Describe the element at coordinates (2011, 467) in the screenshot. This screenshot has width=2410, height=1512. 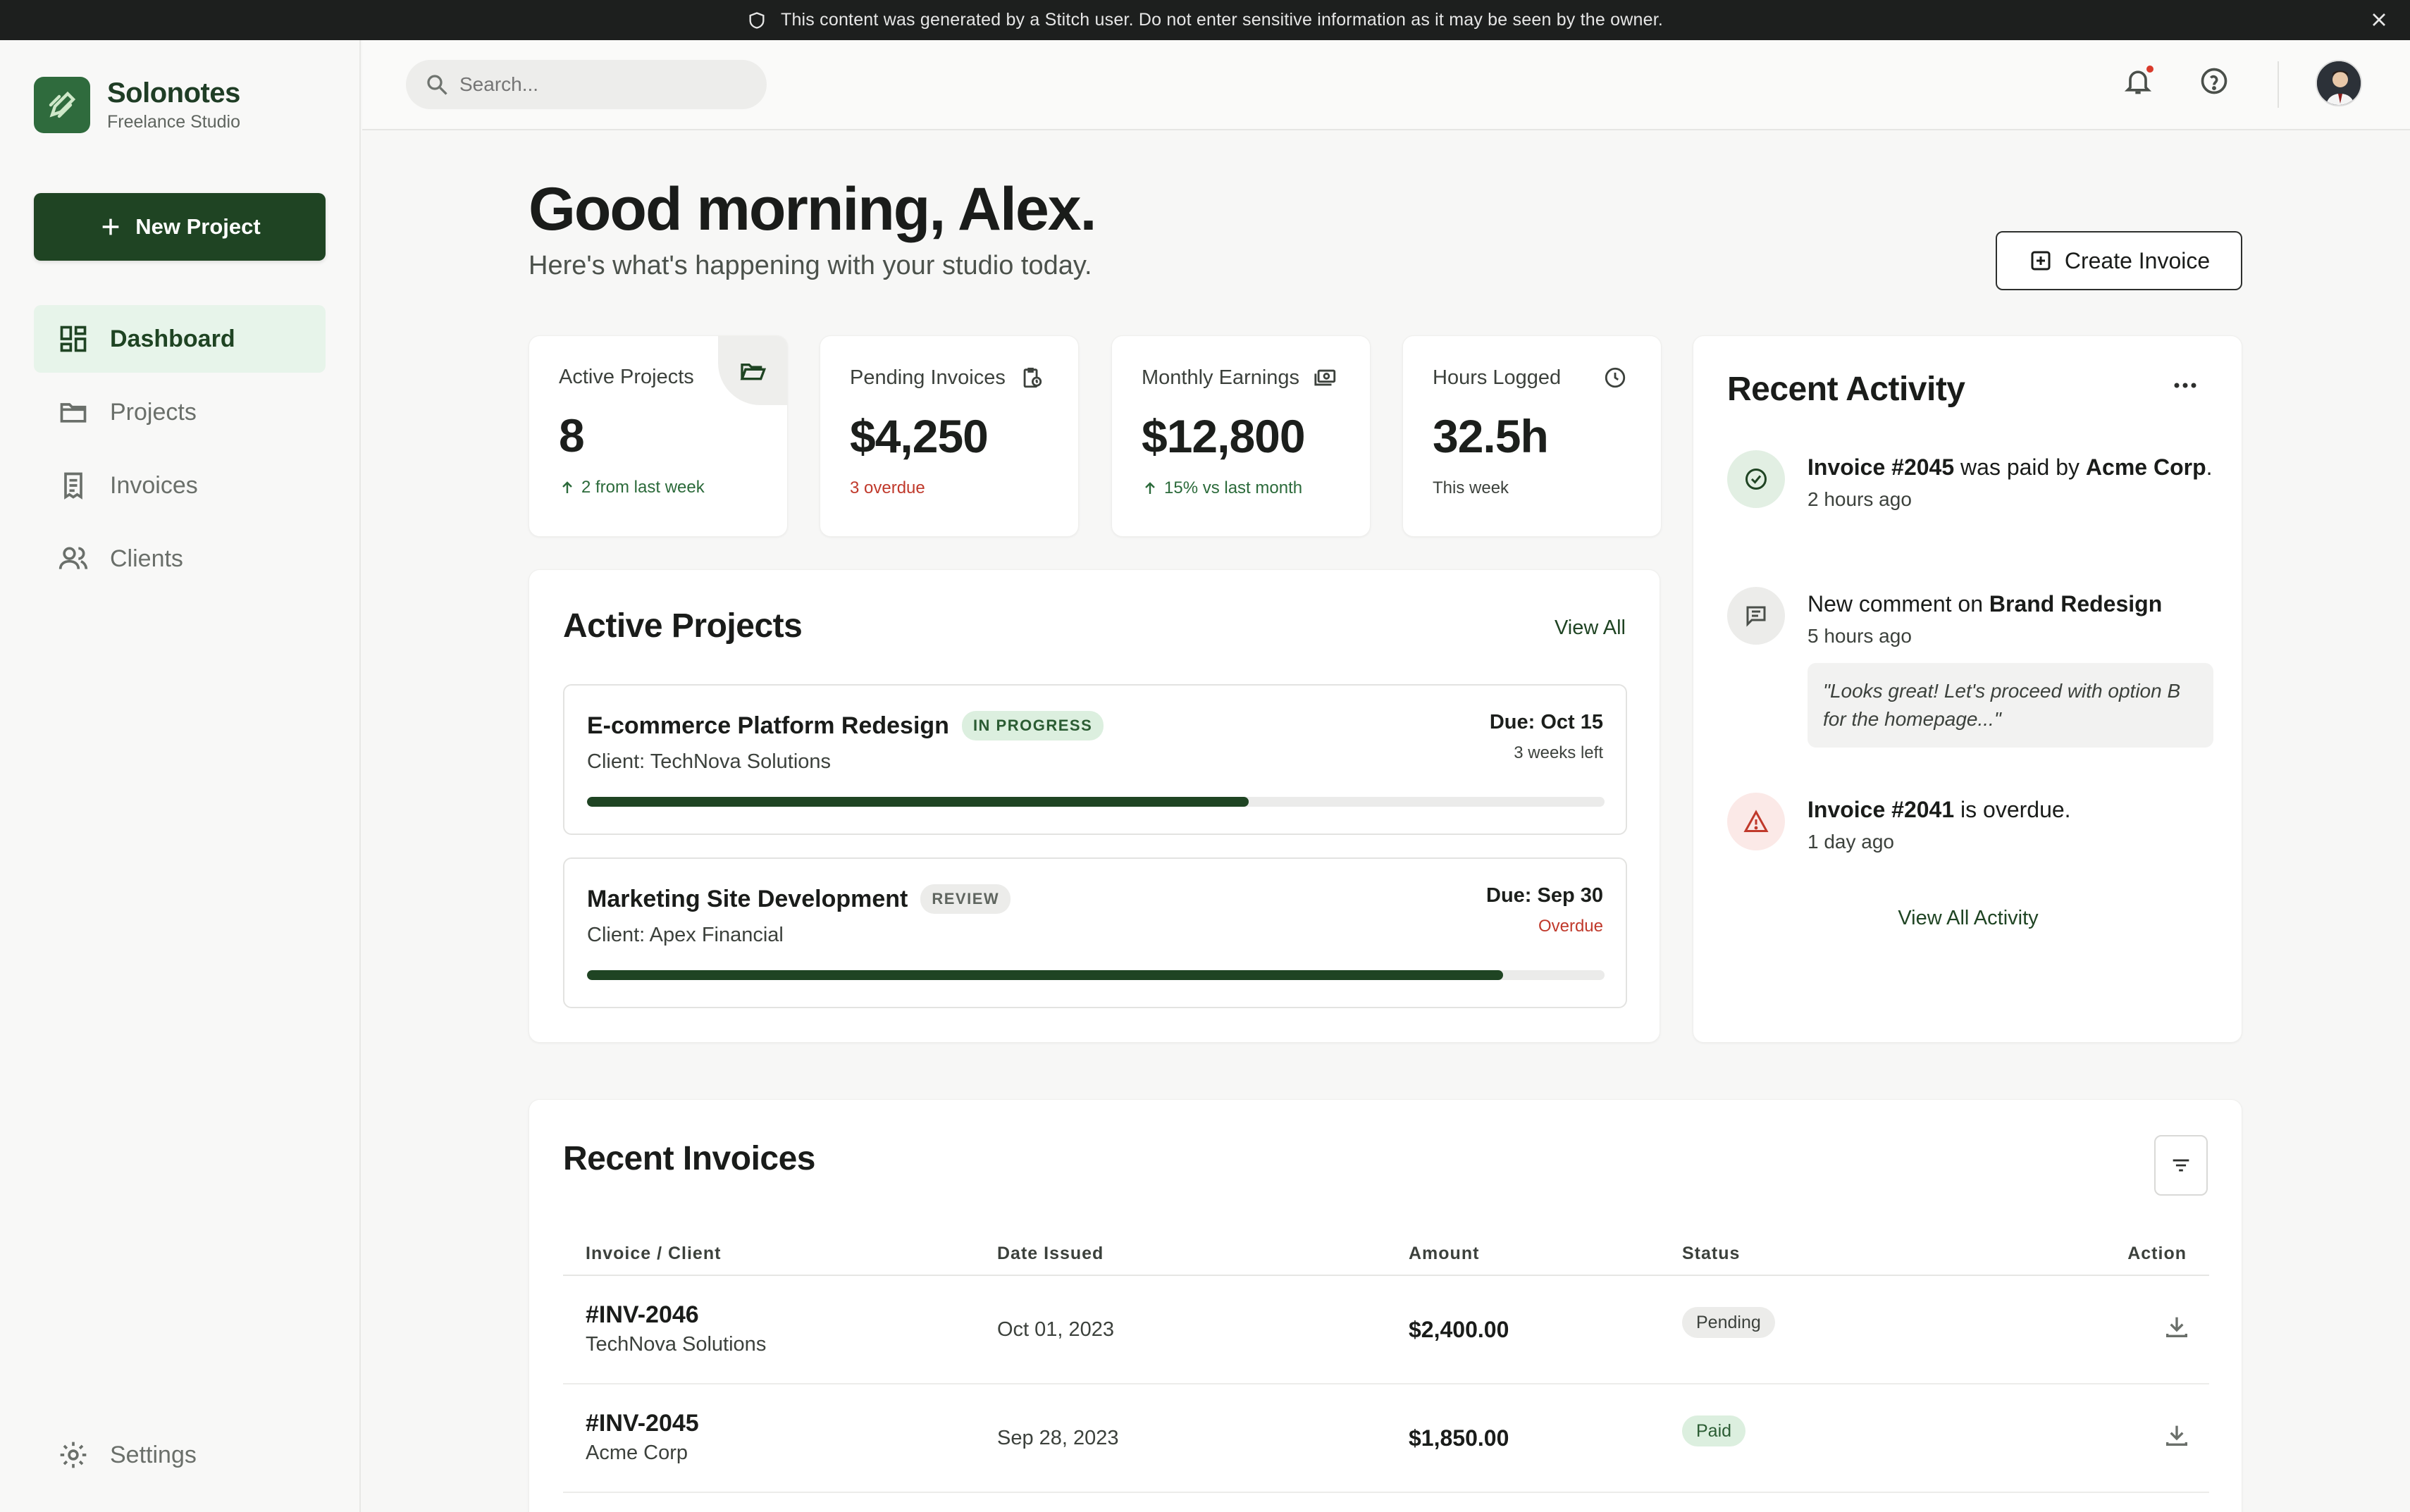
I see `activity-text: Invoice #2045 was paid by Acme Corp.` at that location.